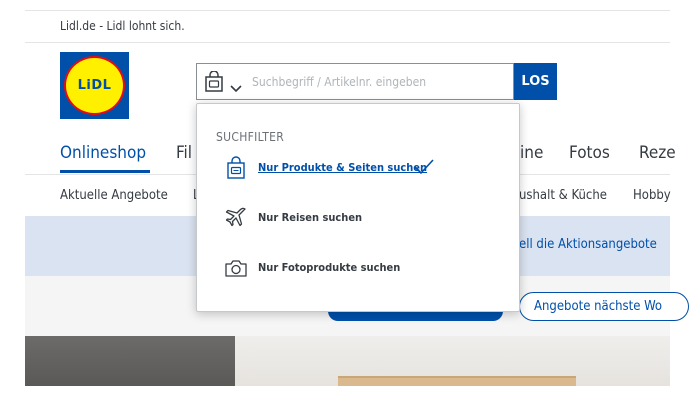 This screenshot has width=700, height=405. What do you see at coordinates (329, 267) in the screenshot?
I see `filter-option-label: Nur Fotoprodukte suchen` at bounding box center [329, 267].